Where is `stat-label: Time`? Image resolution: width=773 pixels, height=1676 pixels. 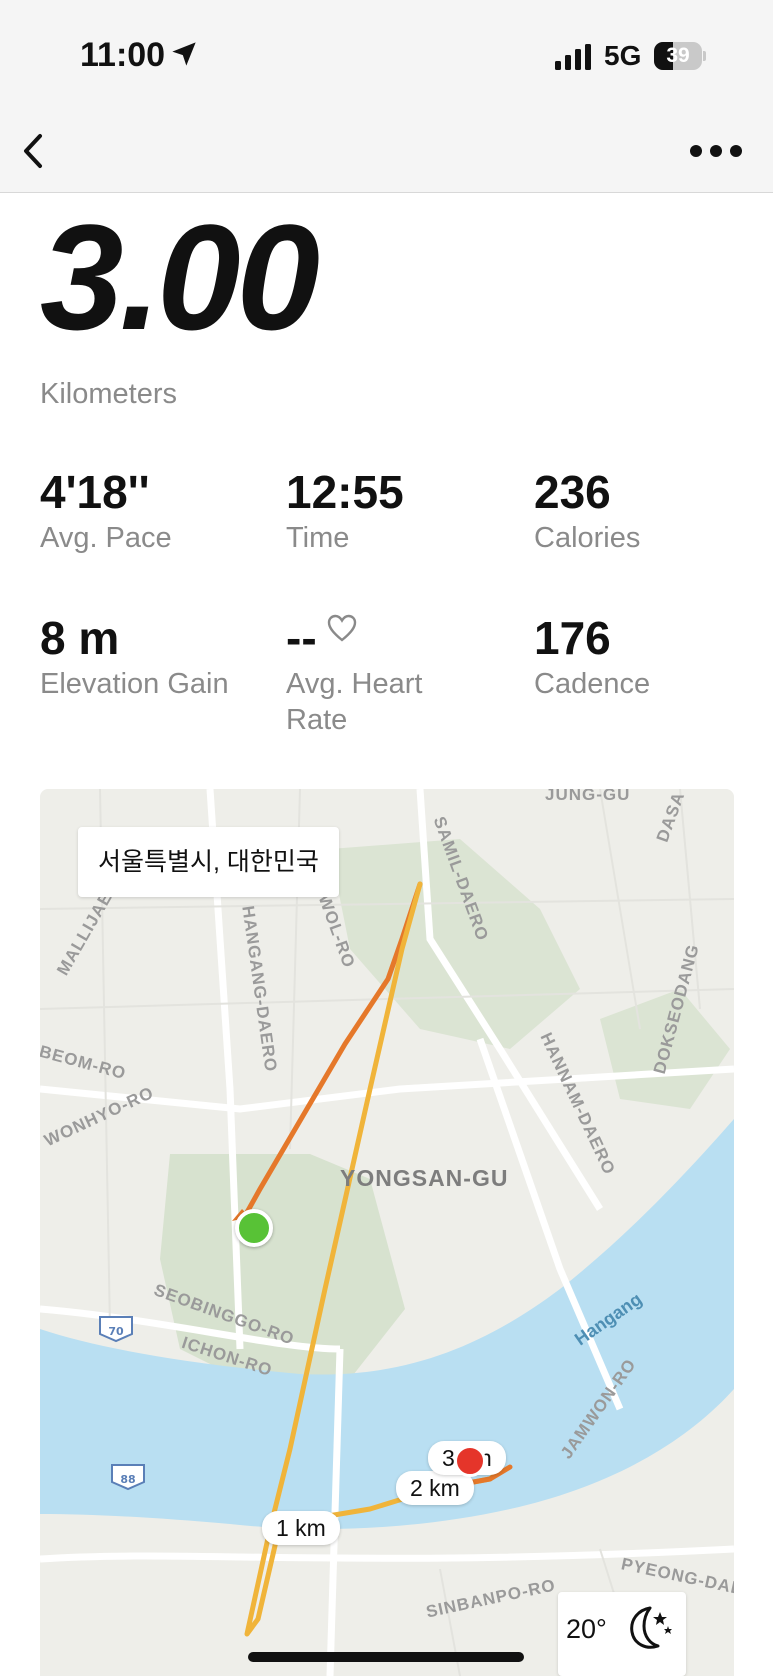 stat-label: Time is located at coordinates (318, 538).